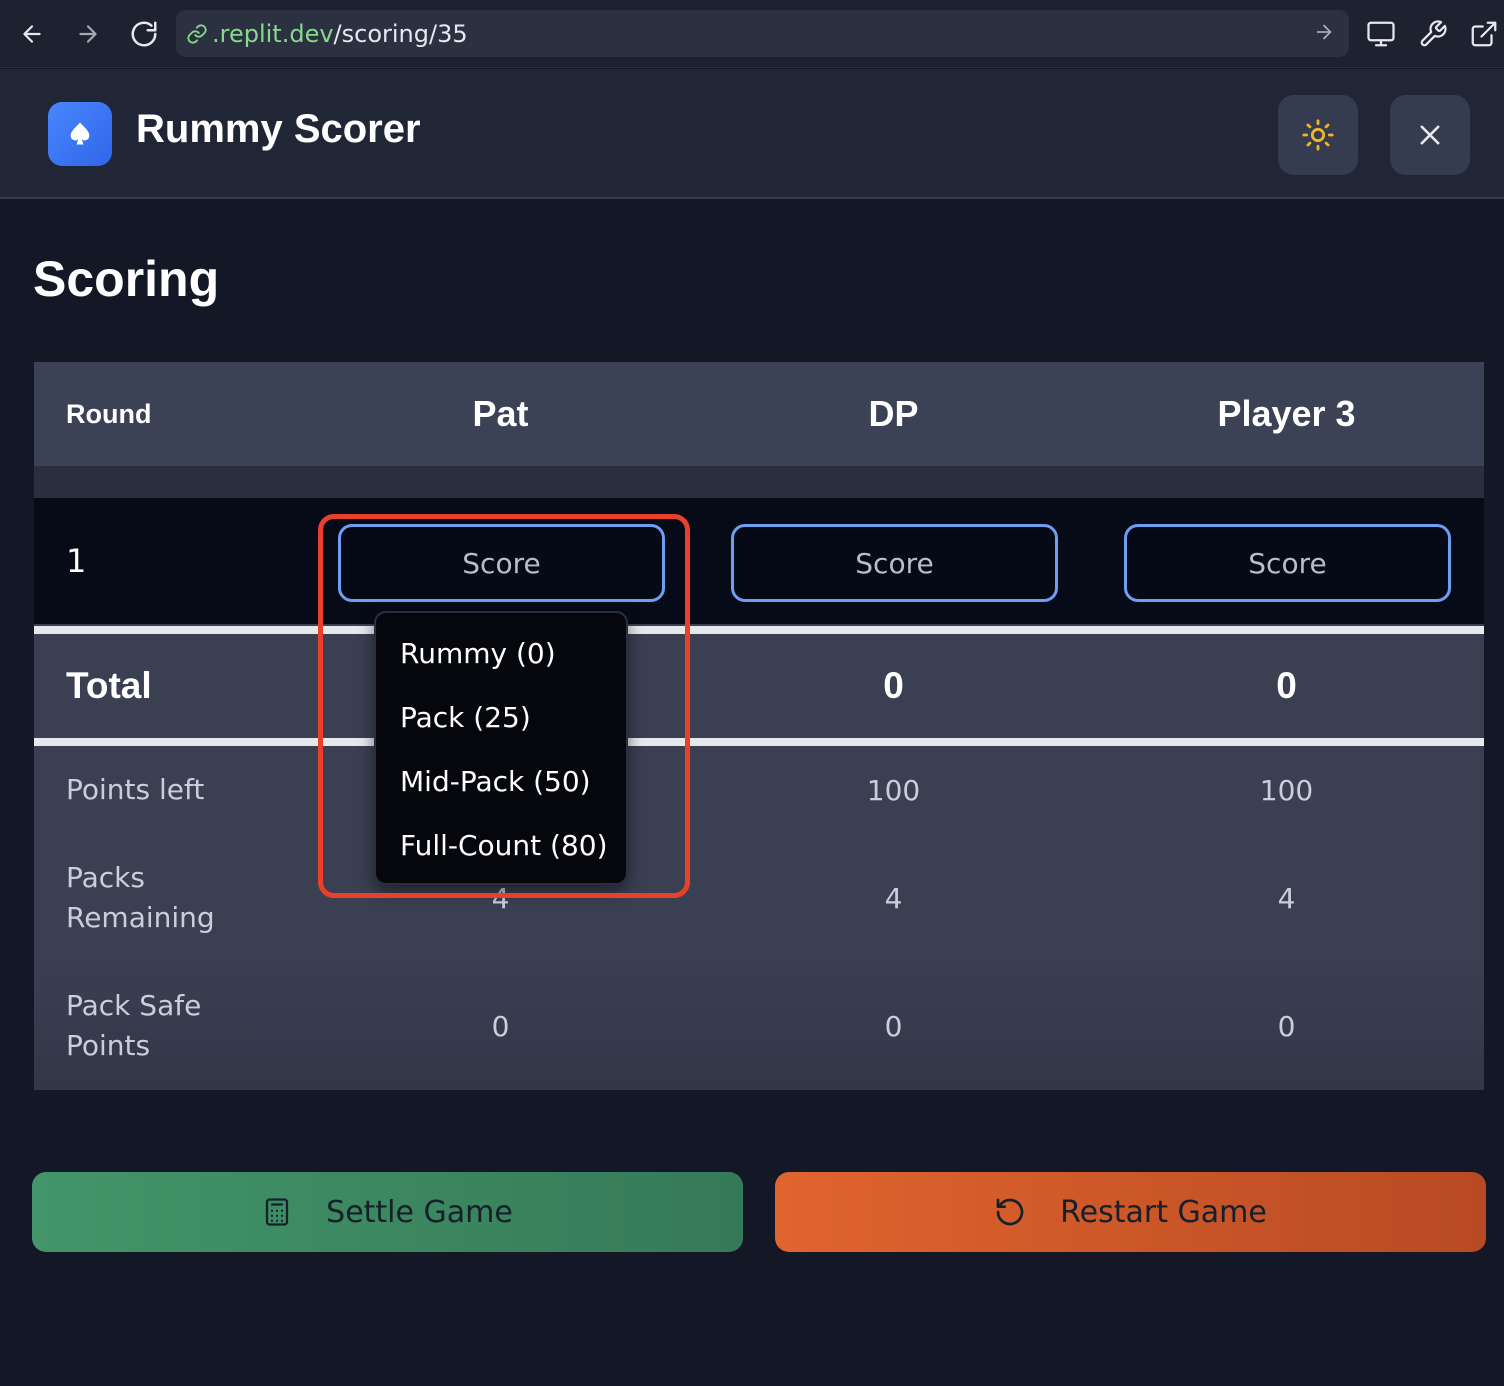 This screenshot has height=1386, width=1504. I want to click on restart-game-label: Restart Game, so click(1163, 1212).